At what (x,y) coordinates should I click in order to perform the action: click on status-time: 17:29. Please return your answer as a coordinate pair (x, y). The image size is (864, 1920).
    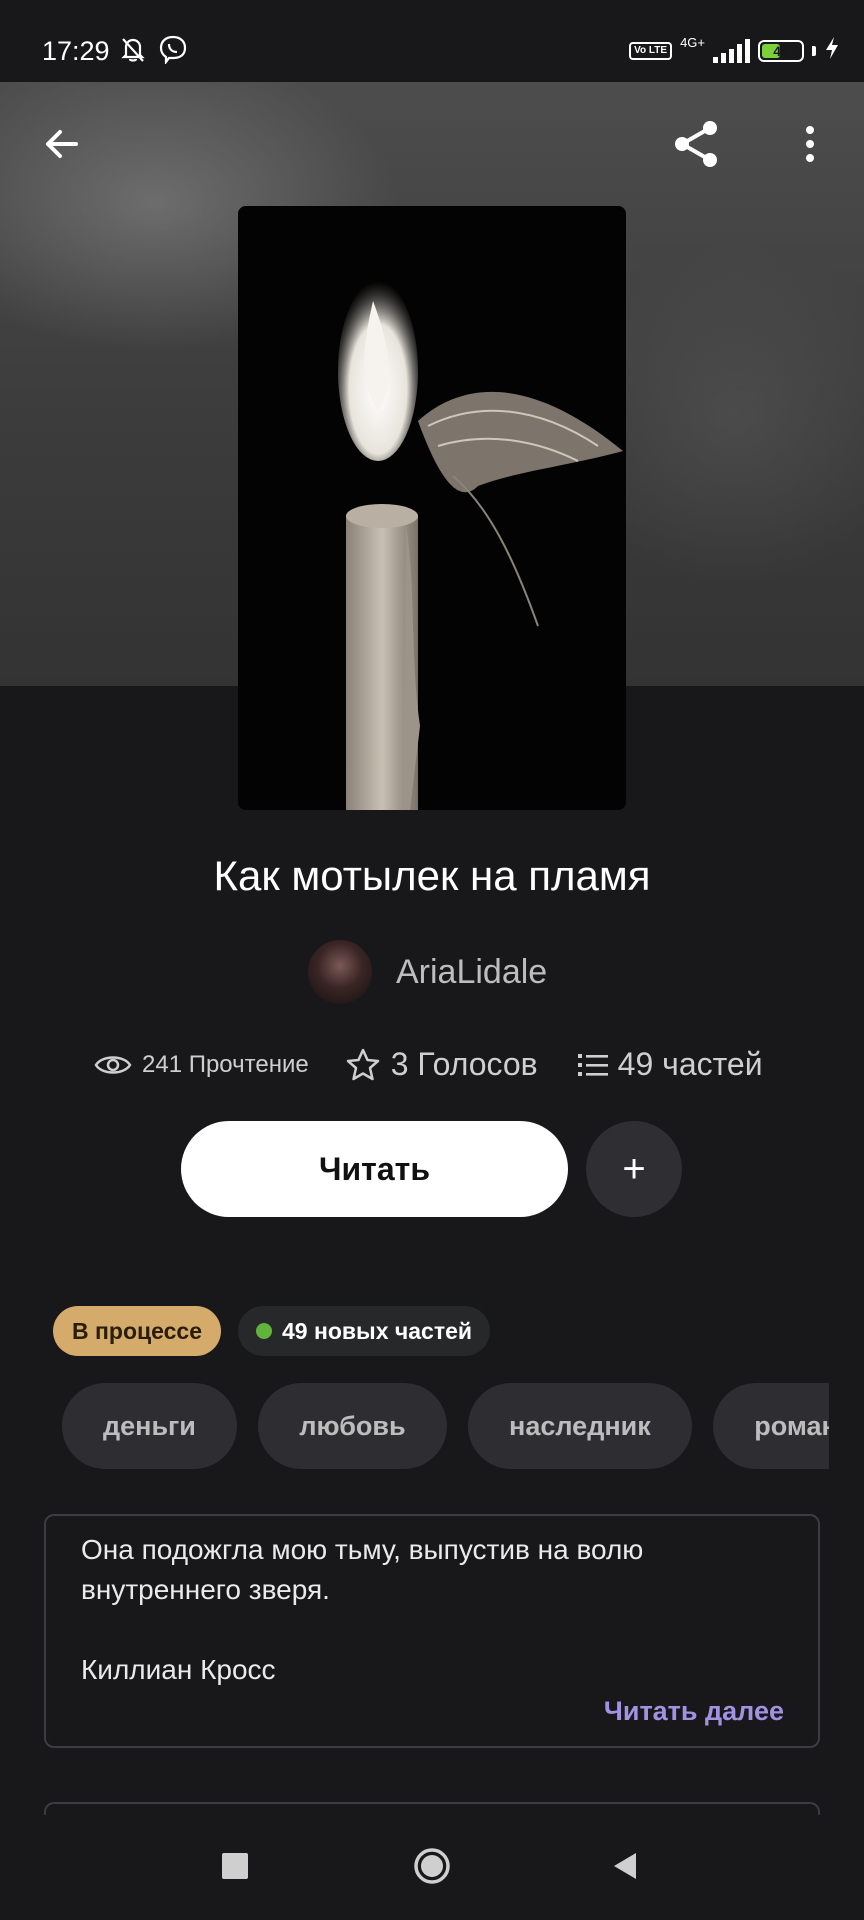
    Looking at the image, I should click on (76, 51).